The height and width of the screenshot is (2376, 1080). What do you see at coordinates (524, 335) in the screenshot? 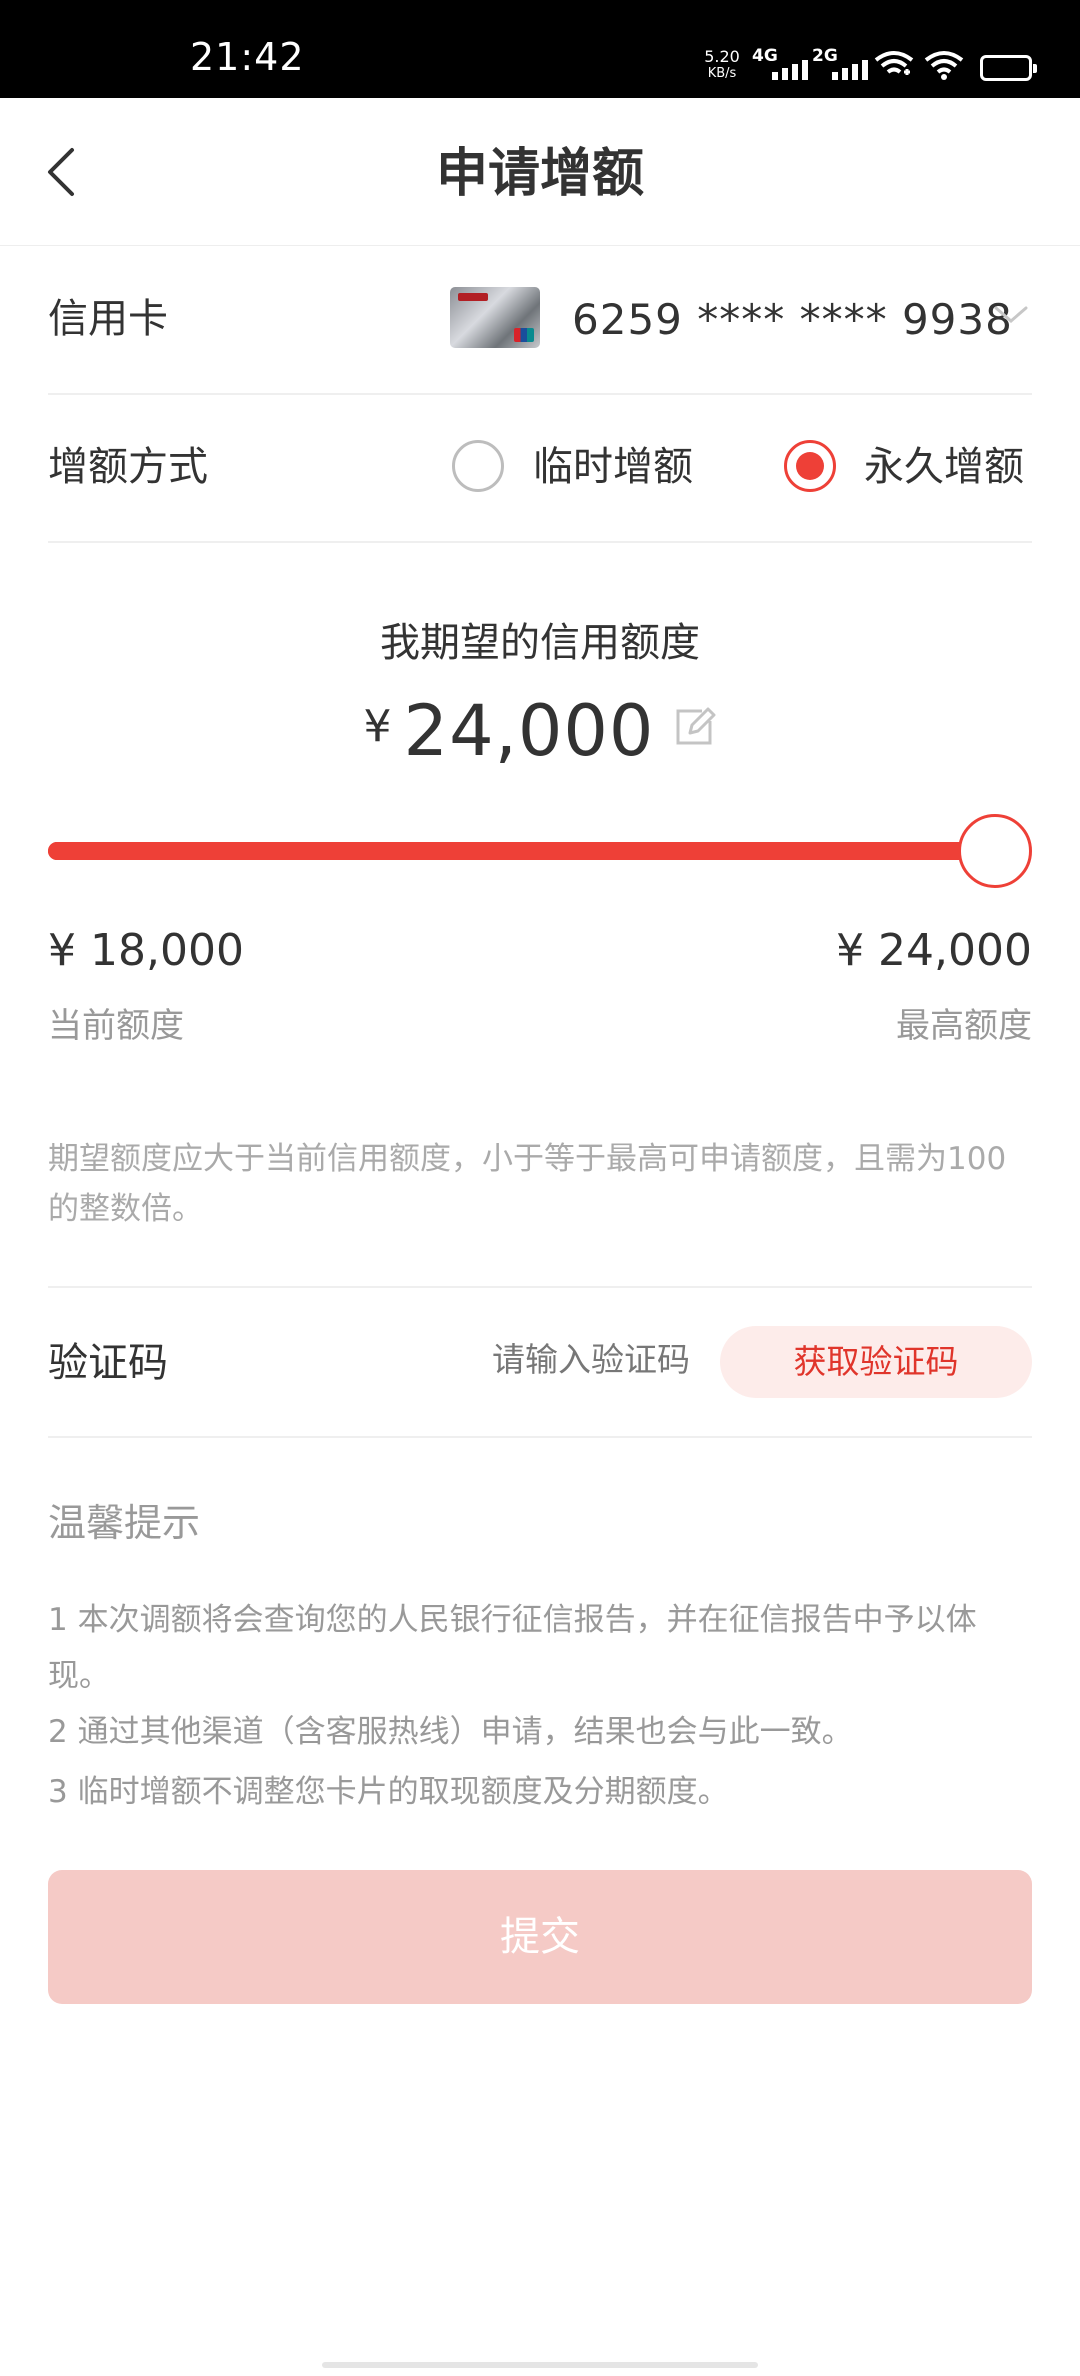
I see `unionpay-logo` at bounding box center [524, 335].